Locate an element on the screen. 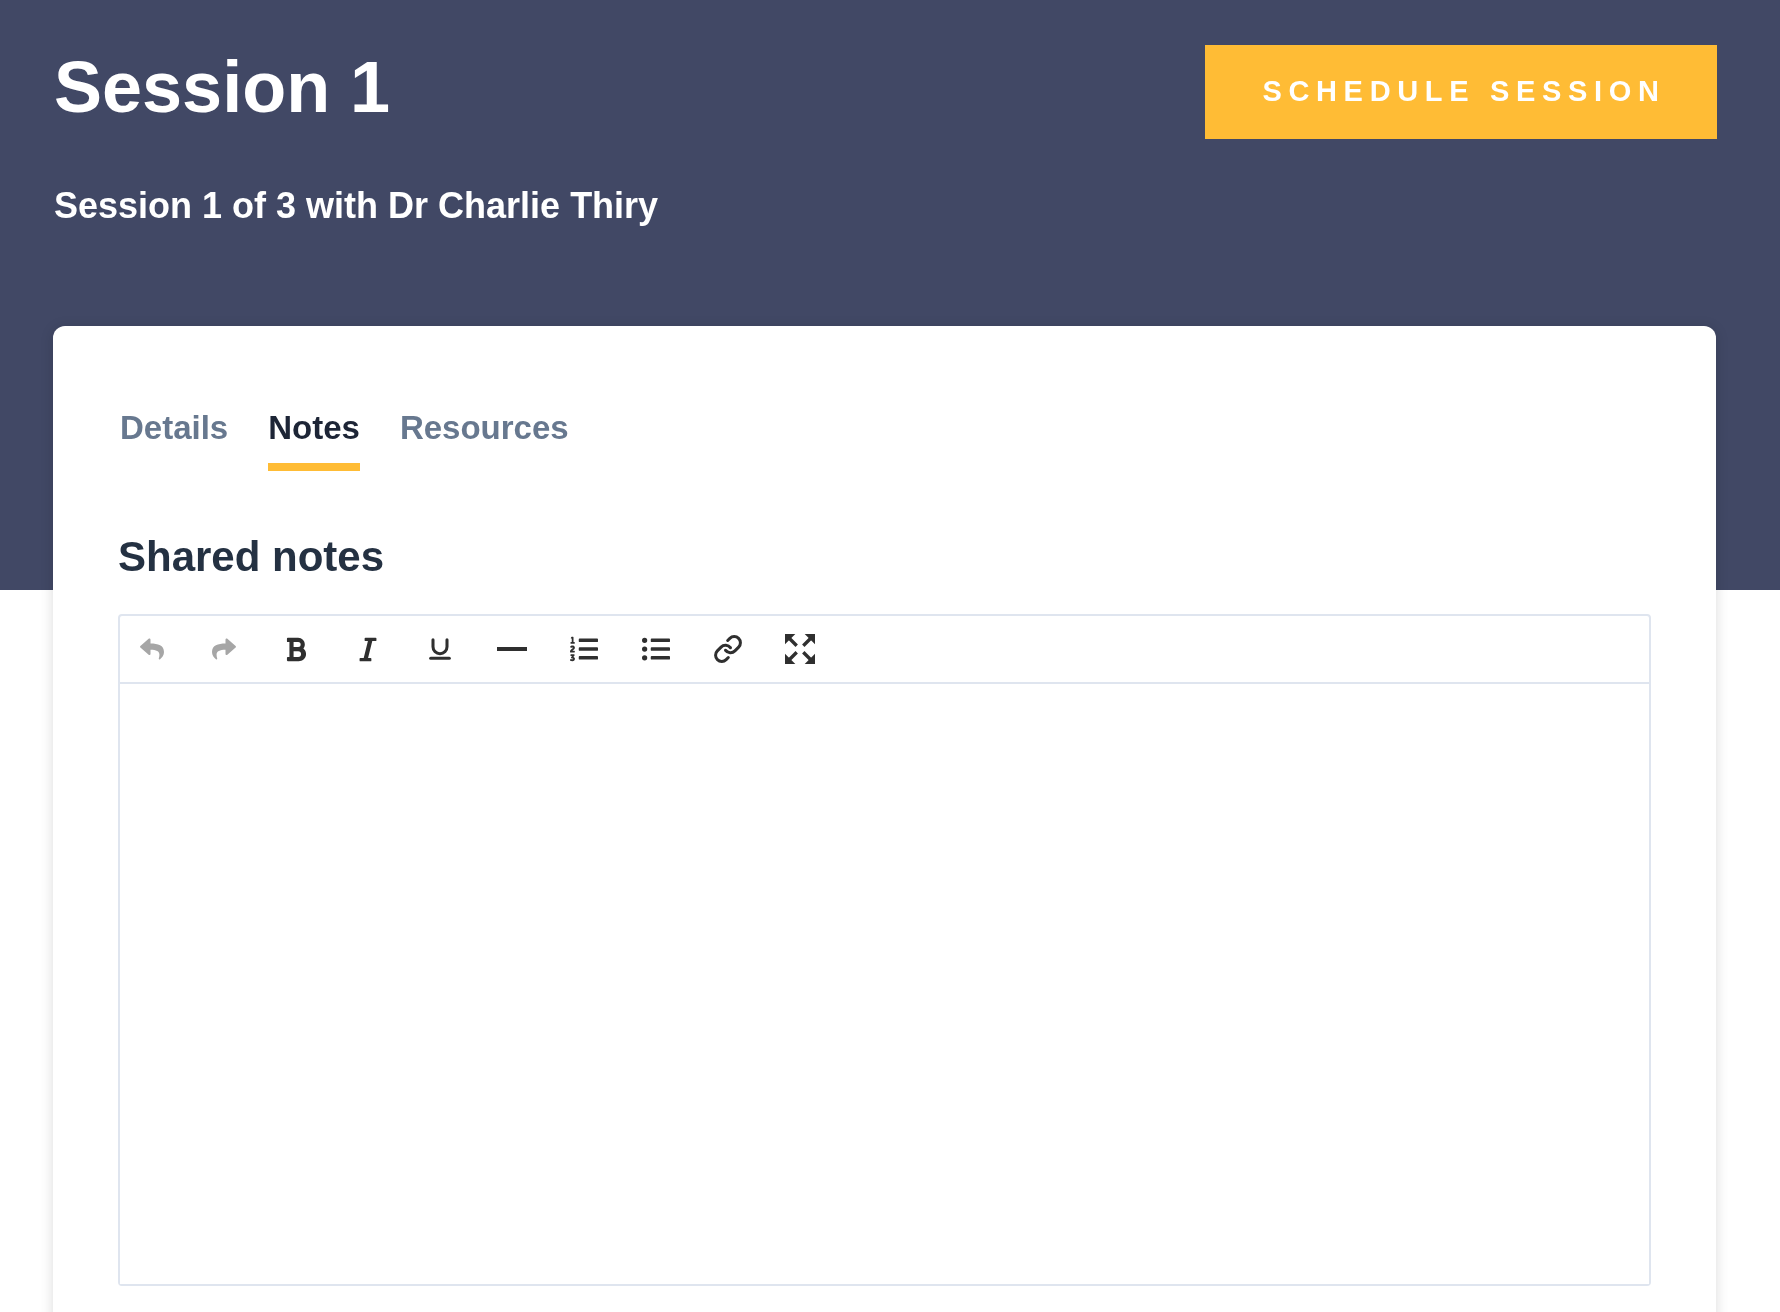 The height and width of the screenshot is (1312, 1780). tab: Resources is located at coordinates (484, 441).